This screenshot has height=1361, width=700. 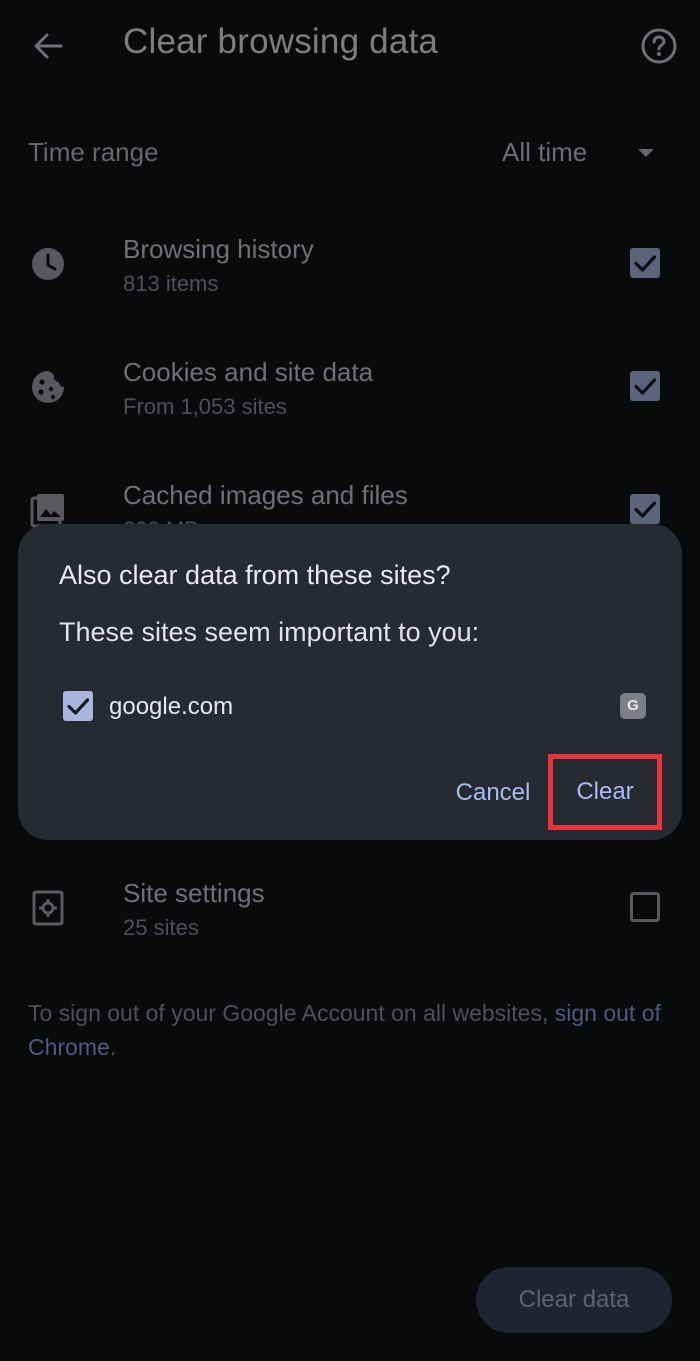 I want to click on clear-button: Clear, so click(x=605, y=792).